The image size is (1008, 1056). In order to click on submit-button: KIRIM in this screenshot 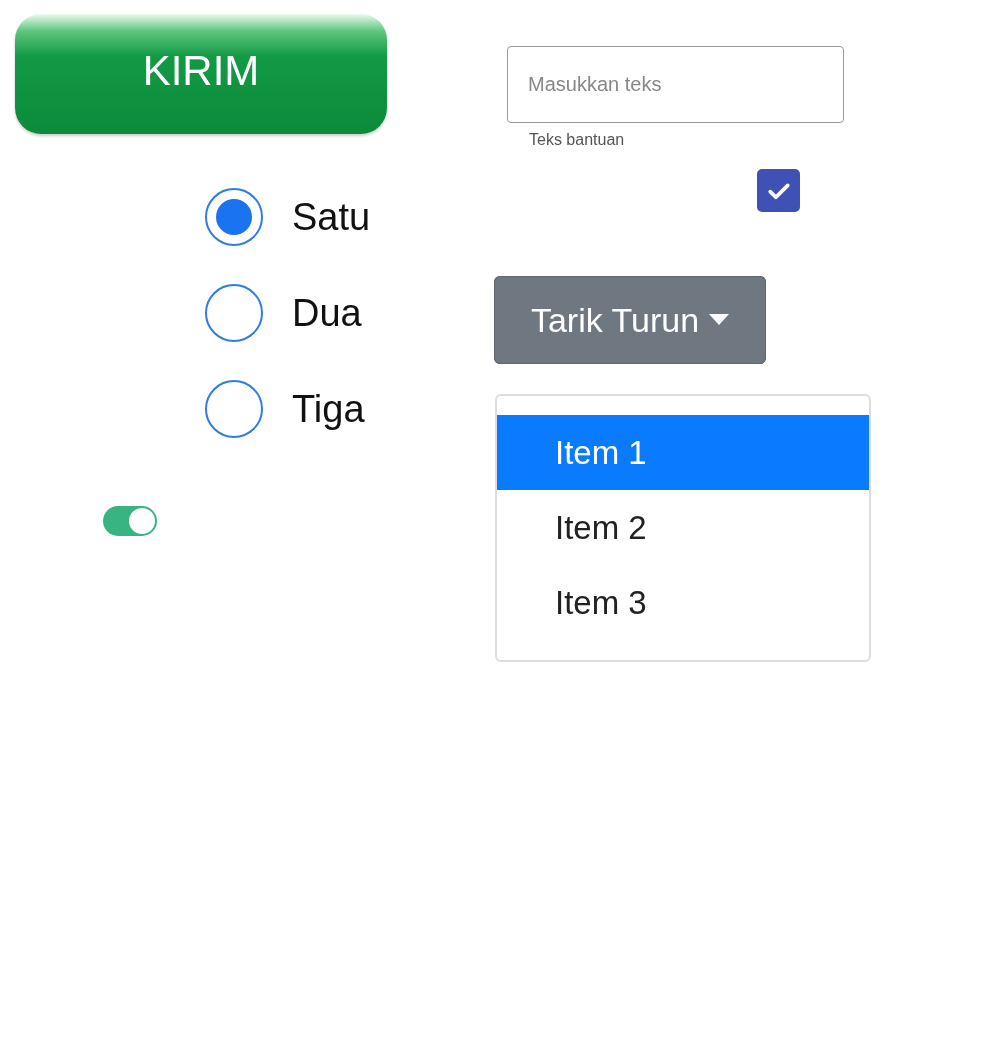, I will do `click(201, 74)`.